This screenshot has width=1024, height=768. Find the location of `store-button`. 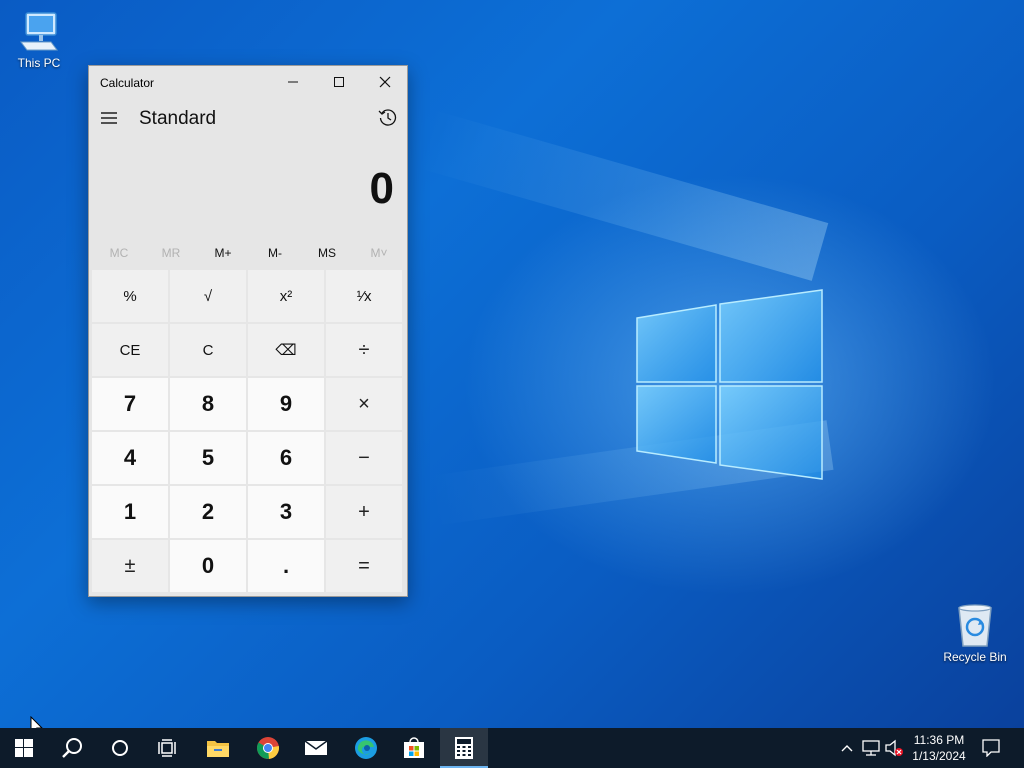

store-button is located at coordinates (414, 748).